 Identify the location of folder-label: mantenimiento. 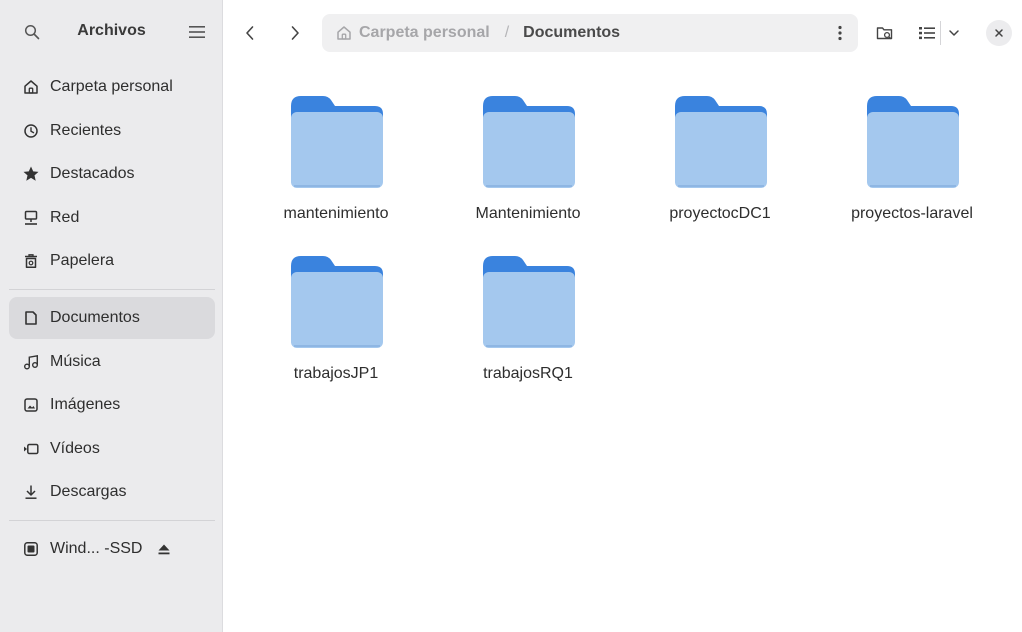
(336, 213).